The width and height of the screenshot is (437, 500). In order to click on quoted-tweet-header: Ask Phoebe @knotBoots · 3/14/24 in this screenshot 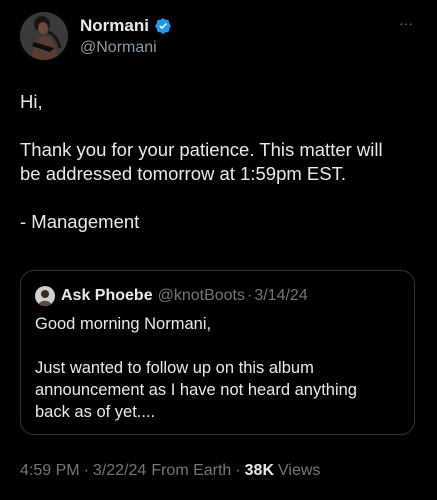, I will do `click(171, 296)`.